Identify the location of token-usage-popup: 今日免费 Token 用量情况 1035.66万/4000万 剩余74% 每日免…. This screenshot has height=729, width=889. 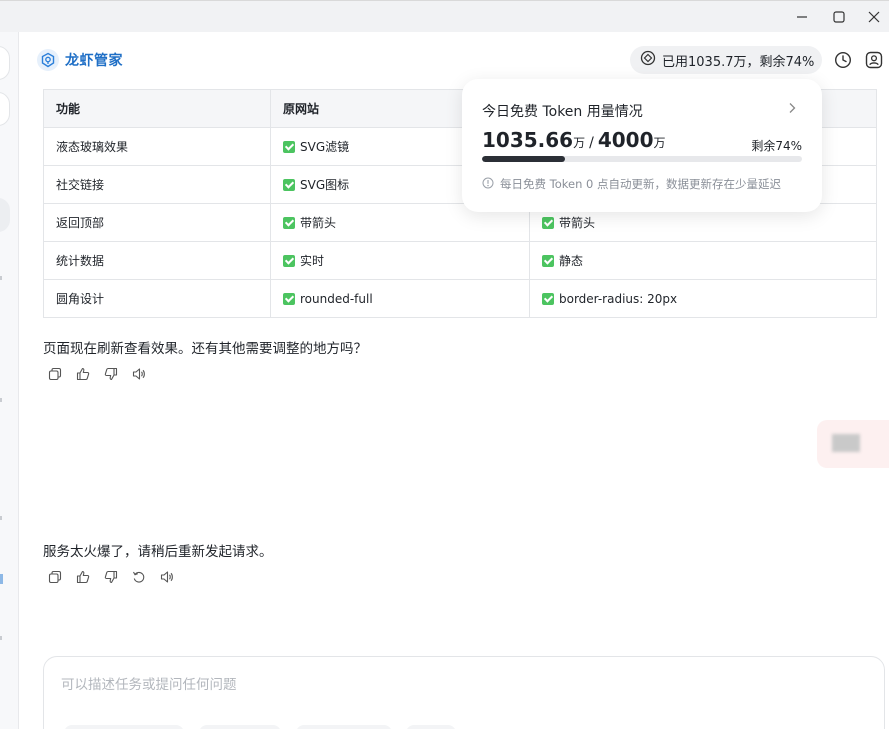
(642, 145).